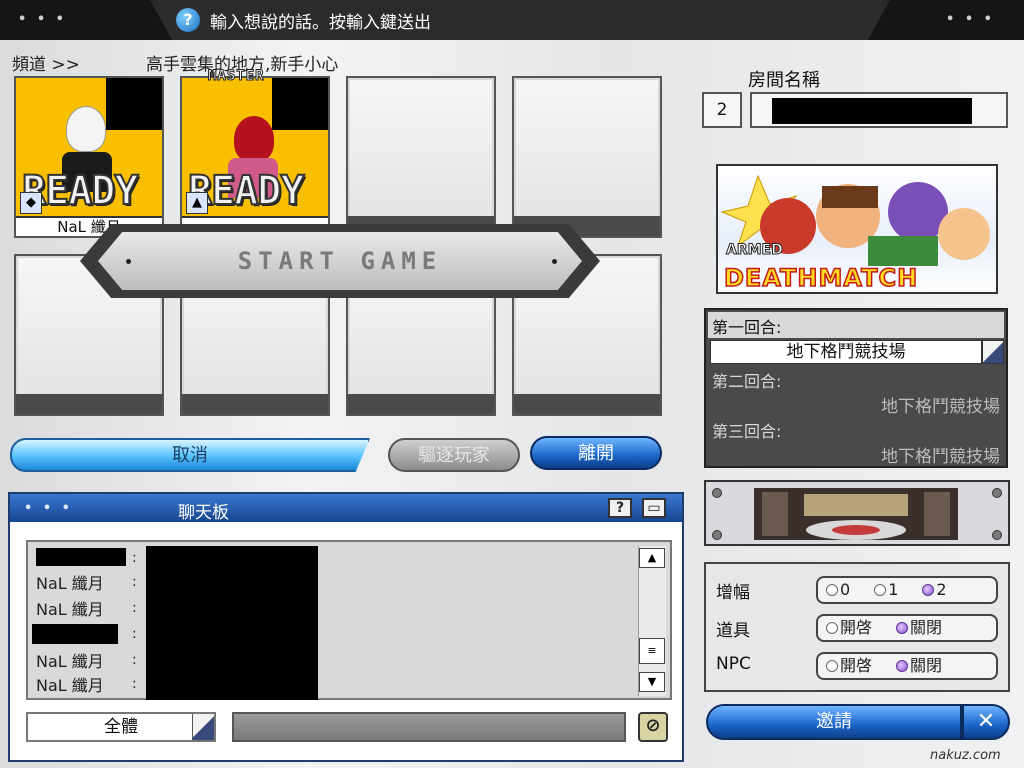 Image resolution: width=1024 pixels, height=768 pixels. I want to click on round-3-label: 第三回合:, so click(747, 431).